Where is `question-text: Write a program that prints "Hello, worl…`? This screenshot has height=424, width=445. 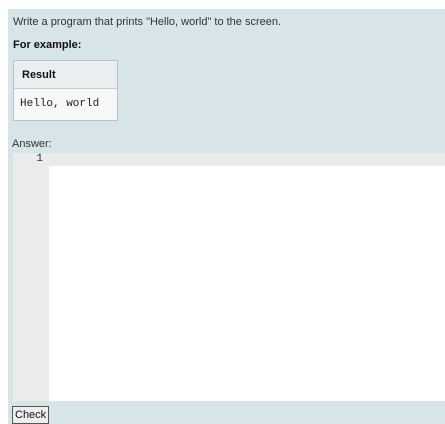
question-text: Write a program that prints "Hello, worl… is located at coordinates (147, 22).